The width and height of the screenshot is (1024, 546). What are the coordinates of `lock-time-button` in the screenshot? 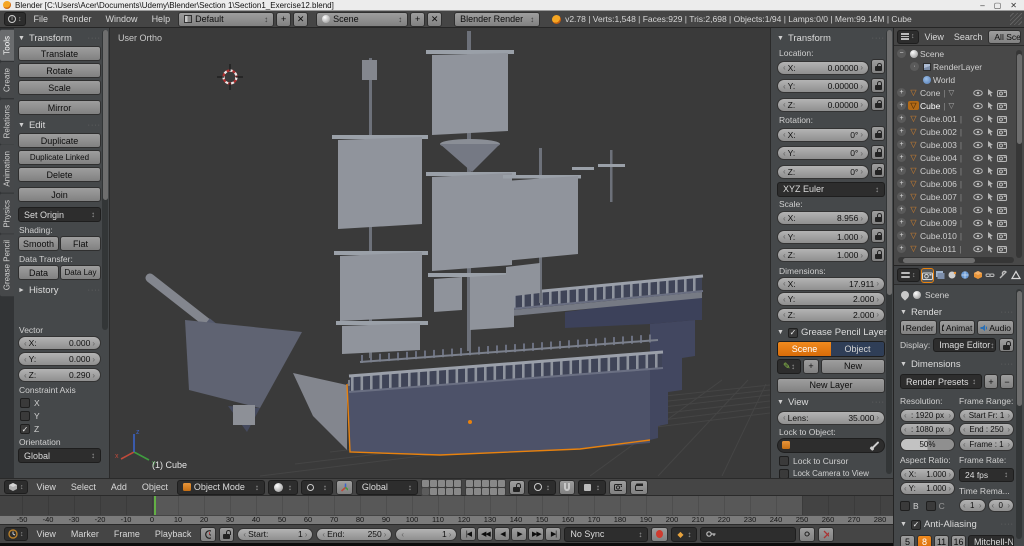 It's located at (227, 534).